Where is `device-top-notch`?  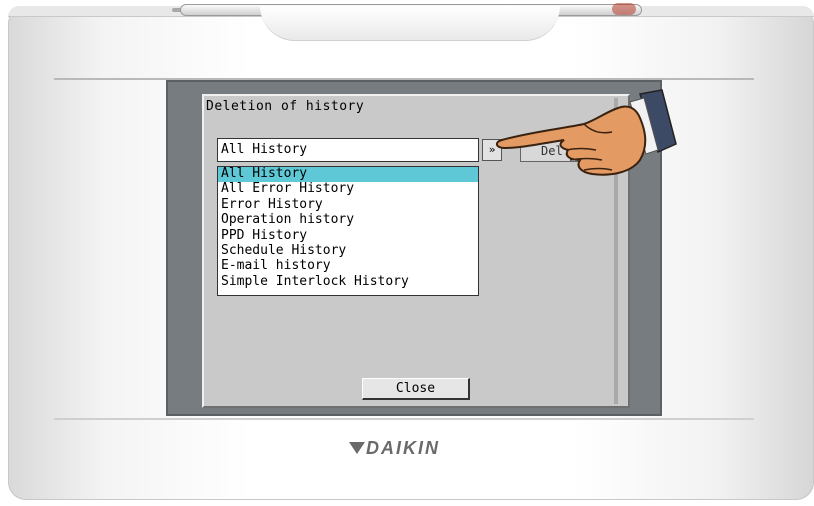 device-top-notch is located at coordinates (410, 23).